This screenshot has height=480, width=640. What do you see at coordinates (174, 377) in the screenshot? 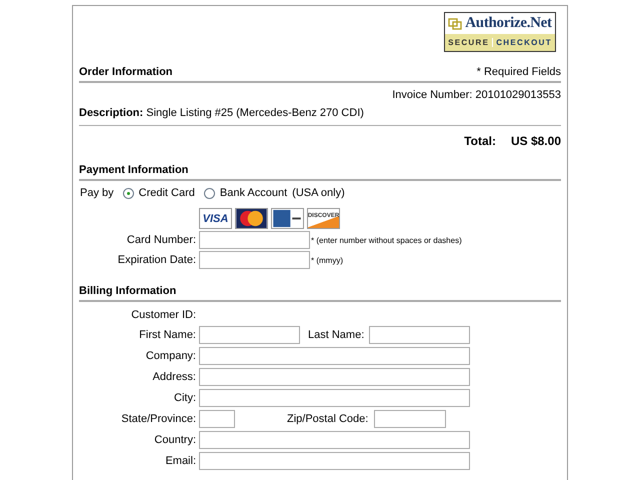
I see `field-label: Address:` at bounding box center [174, 377].